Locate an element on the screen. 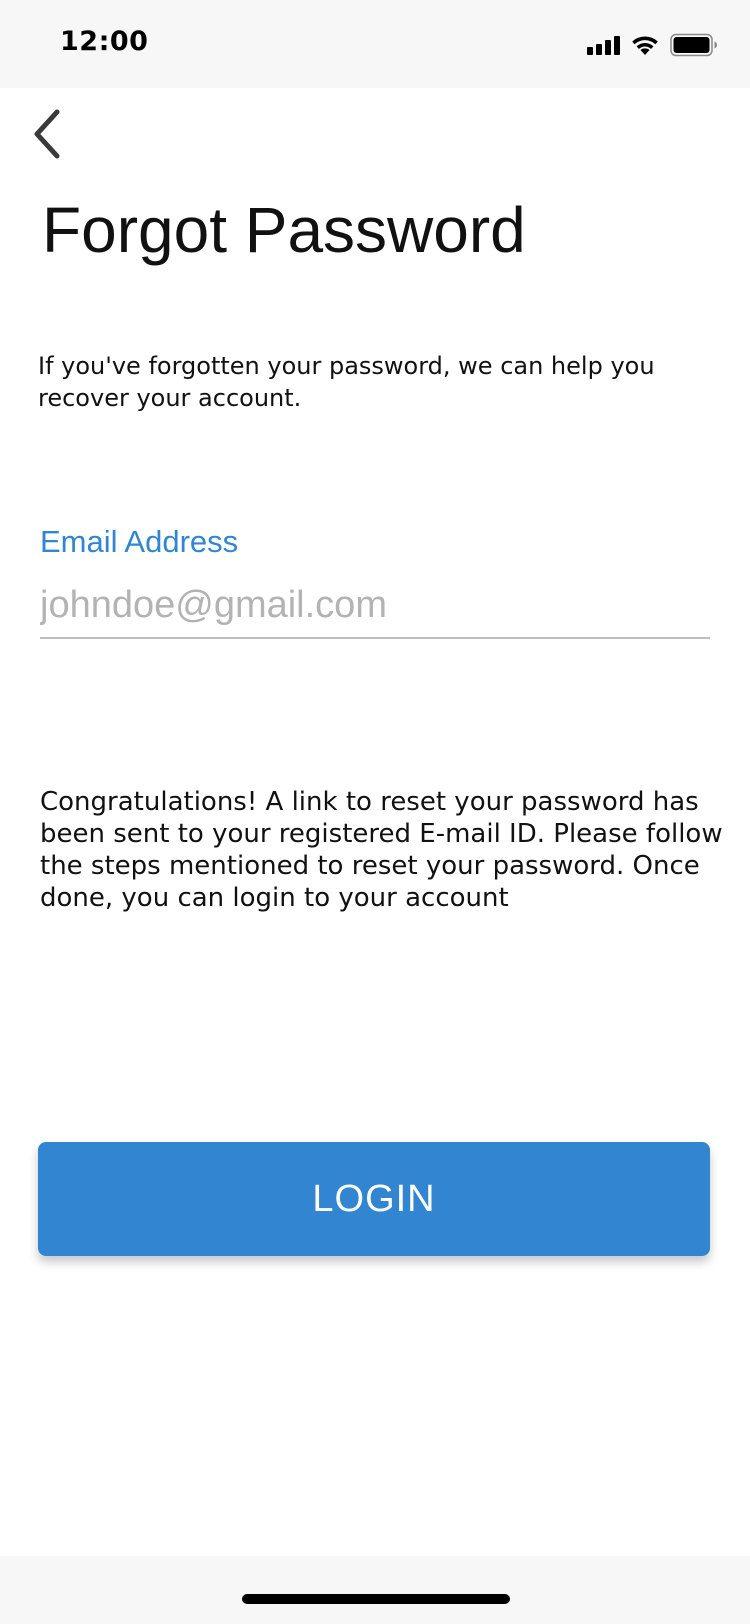 The image size is (750, 1624). status-icons is located at coordinates (652, 45).